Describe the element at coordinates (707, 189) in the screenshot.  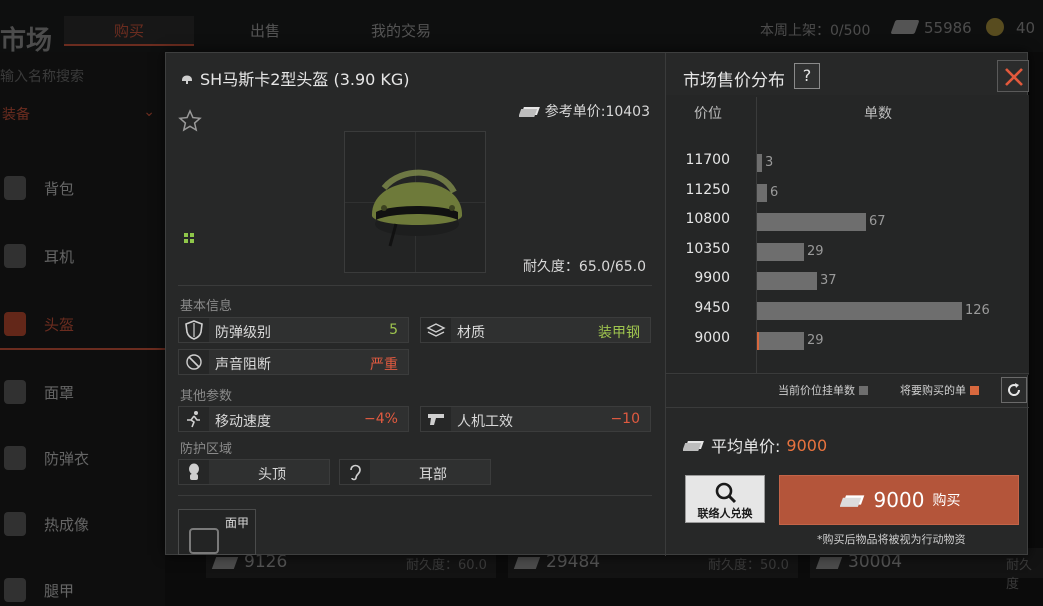
I see `price-level-label: 11250` at that location.